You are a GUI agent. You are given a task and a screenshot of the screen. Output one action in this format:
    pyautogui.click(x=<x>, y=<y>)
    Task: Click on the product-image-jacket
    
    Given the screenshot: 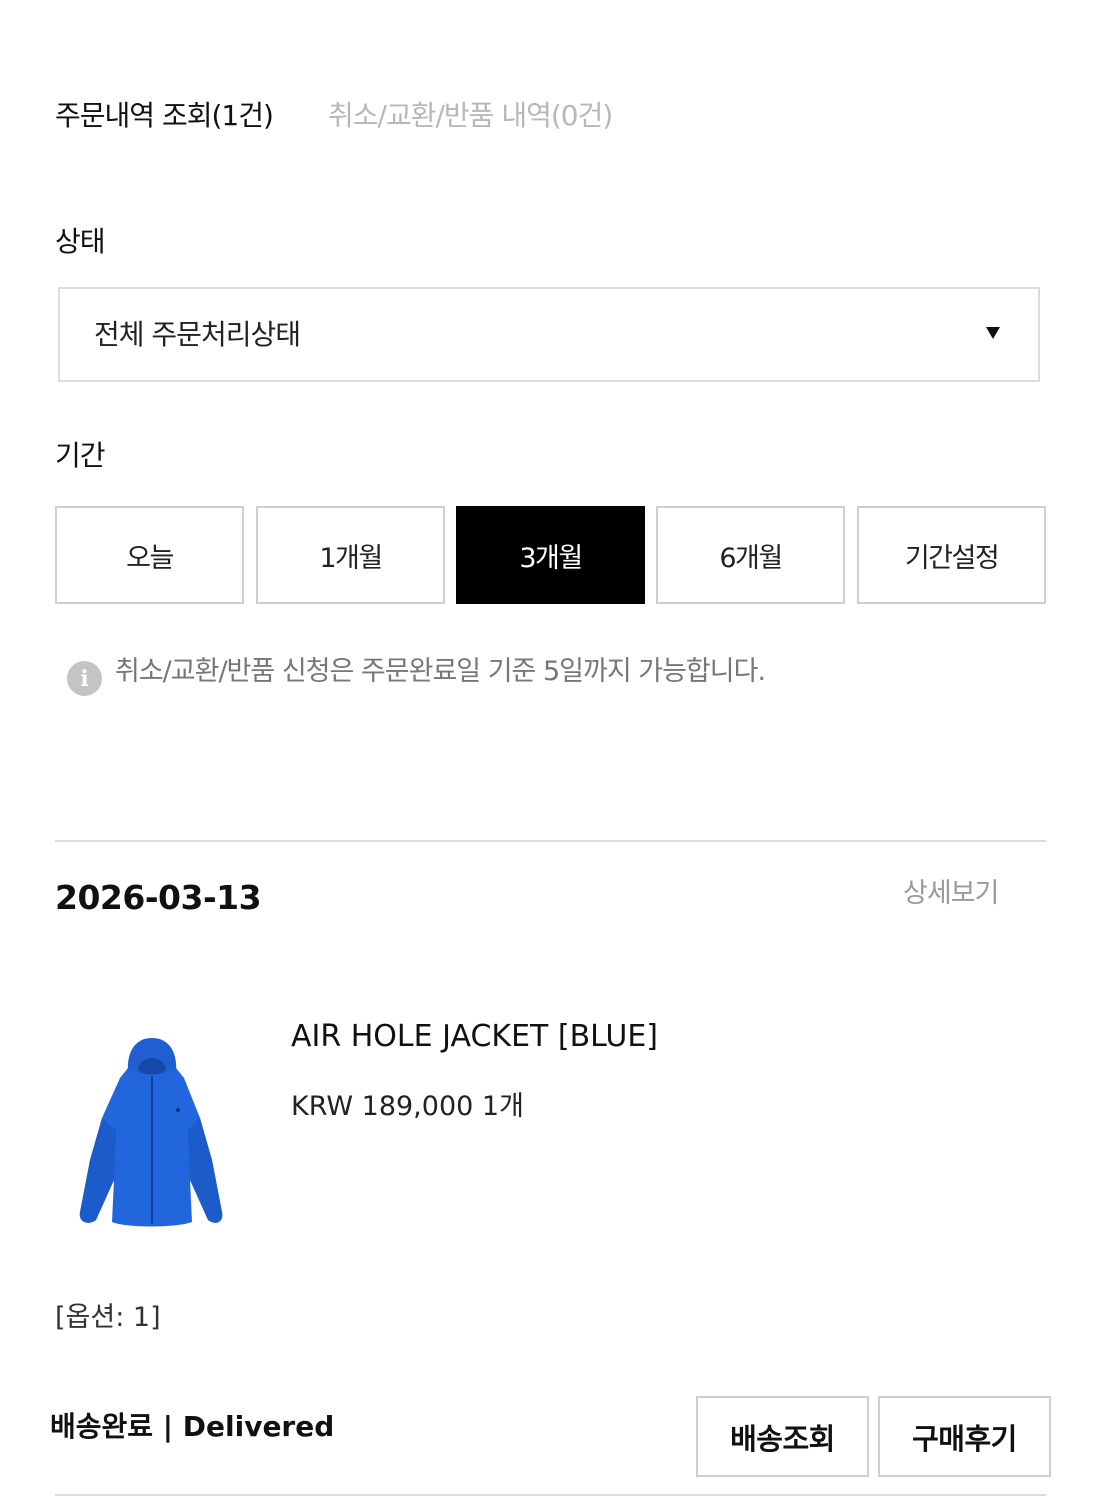 What is the action you would take?
    pyautogui.click(x=151, y=1132)
    